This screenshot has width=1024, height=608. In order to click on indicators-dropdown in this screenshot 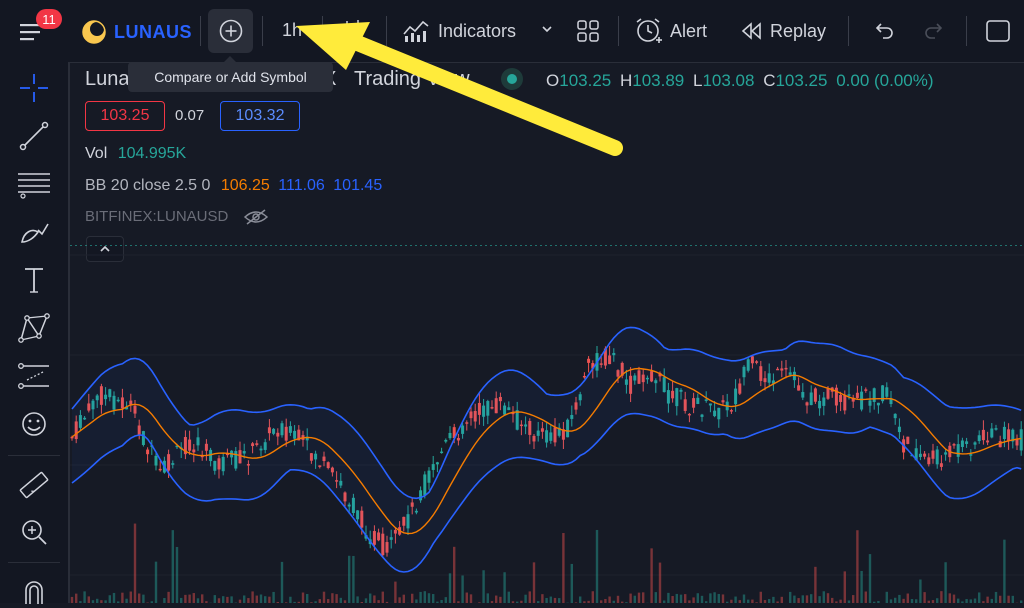, I will do `click(547, 29)`.